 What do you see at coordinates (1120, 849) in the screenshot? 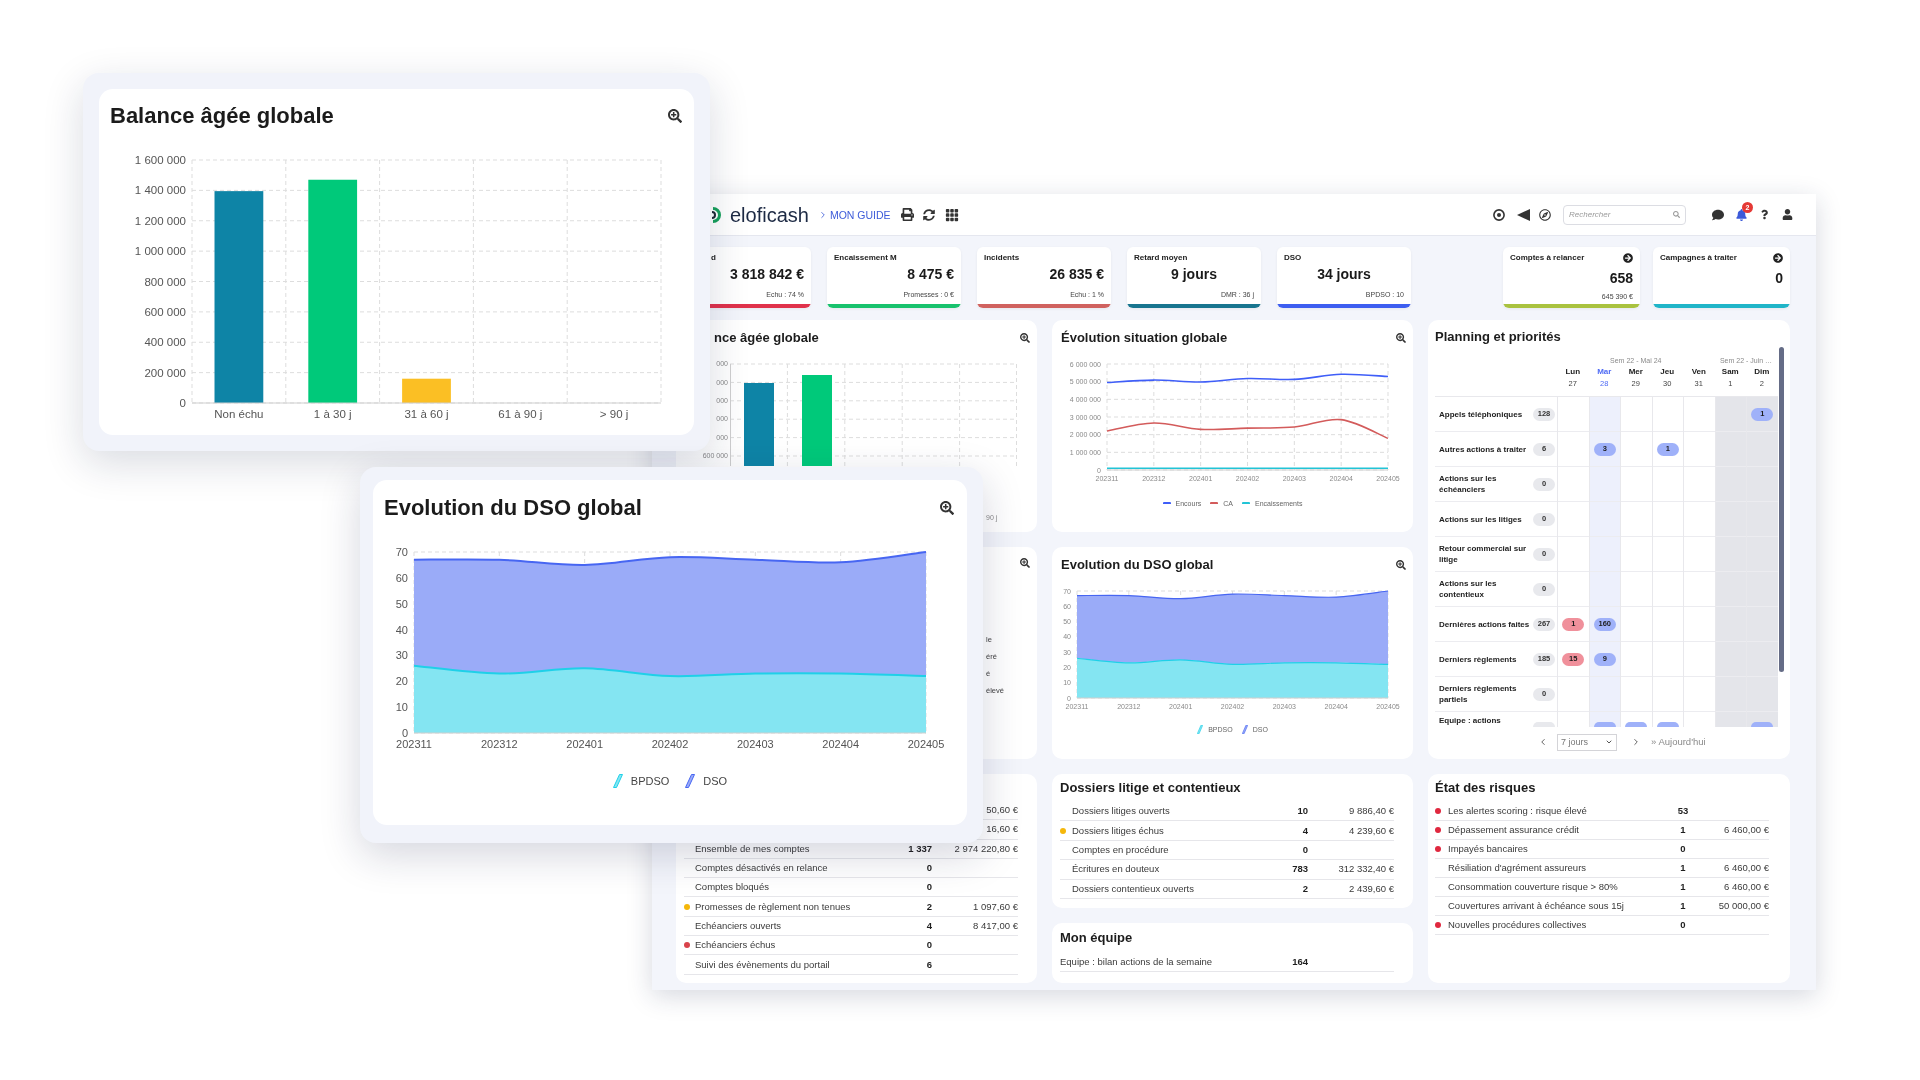
I see `row-label: Comptes en procédure` at bounding box center [1120, 849].